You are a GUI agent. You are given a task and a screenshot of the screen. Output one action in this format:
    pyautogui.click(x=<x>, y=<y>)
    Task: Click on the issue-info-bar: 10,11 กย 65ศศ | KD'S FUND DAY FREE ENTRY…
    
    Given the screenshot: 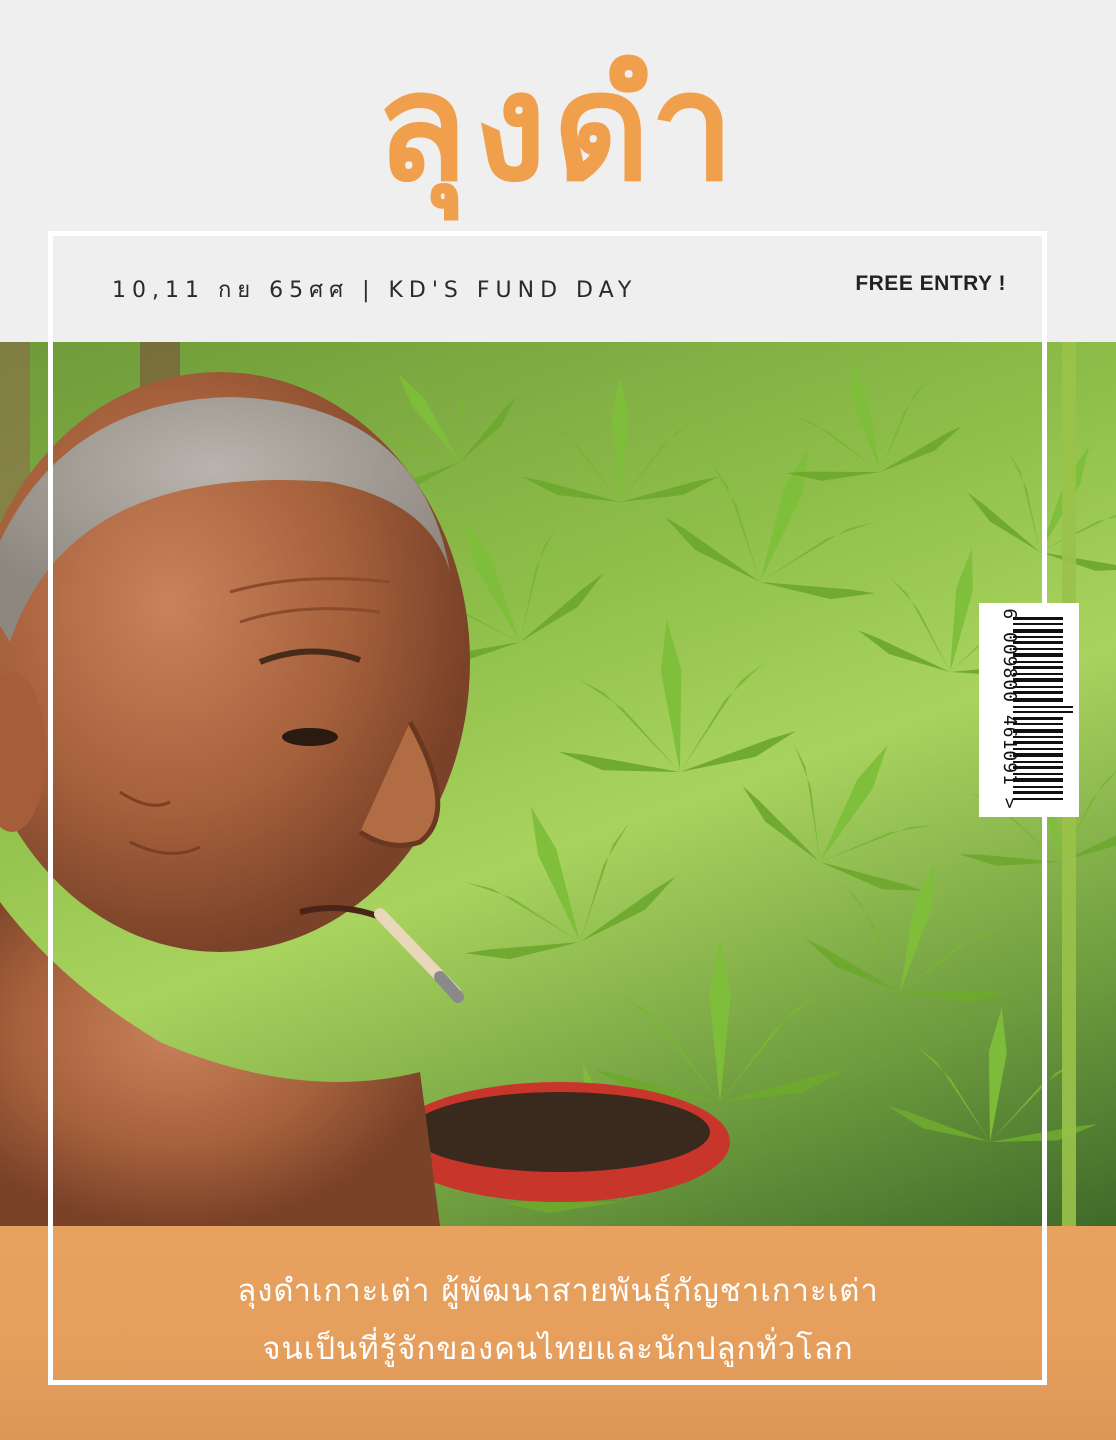 What is the action you would take?
    pyautogui.click(x=558, y=287)
    